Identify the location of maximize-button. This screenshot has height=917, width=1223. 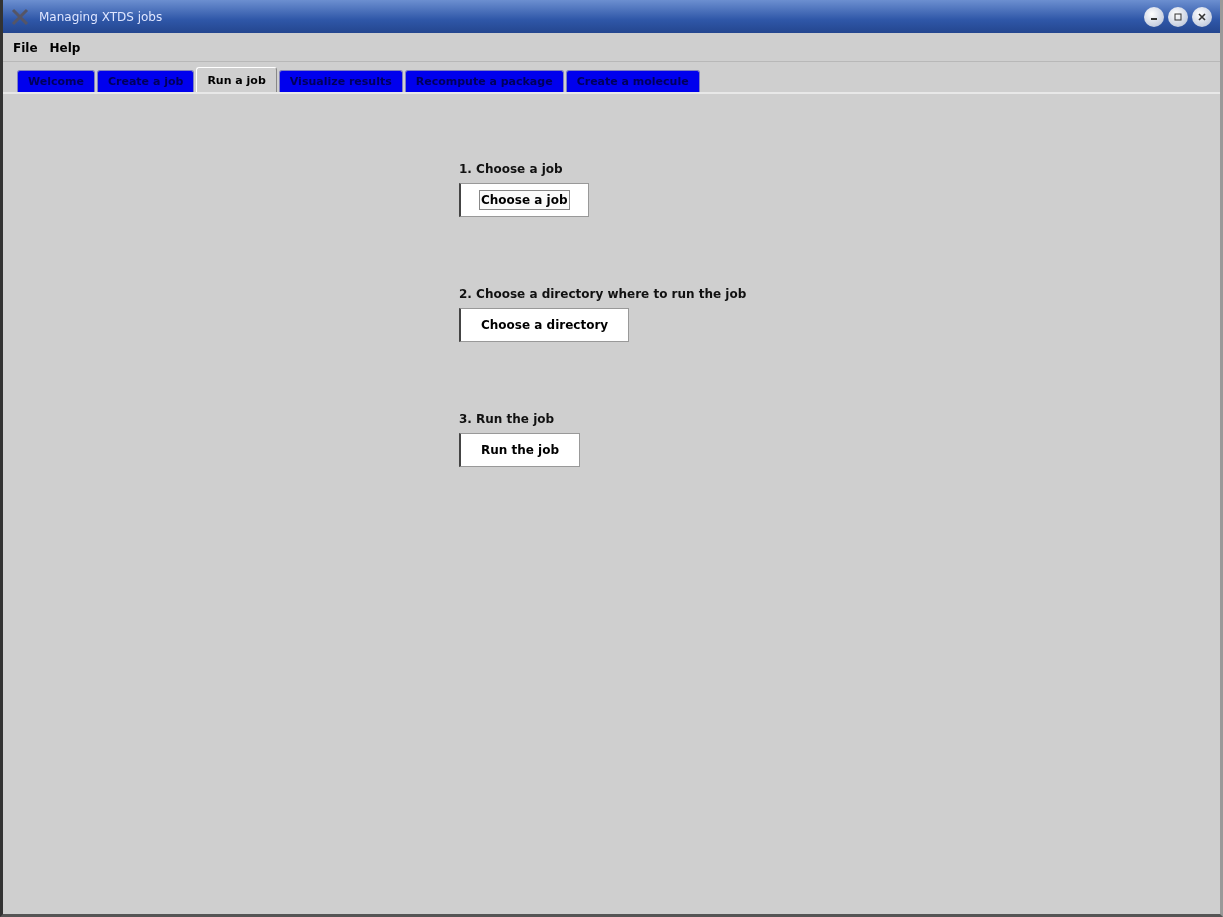
(1178, 16).